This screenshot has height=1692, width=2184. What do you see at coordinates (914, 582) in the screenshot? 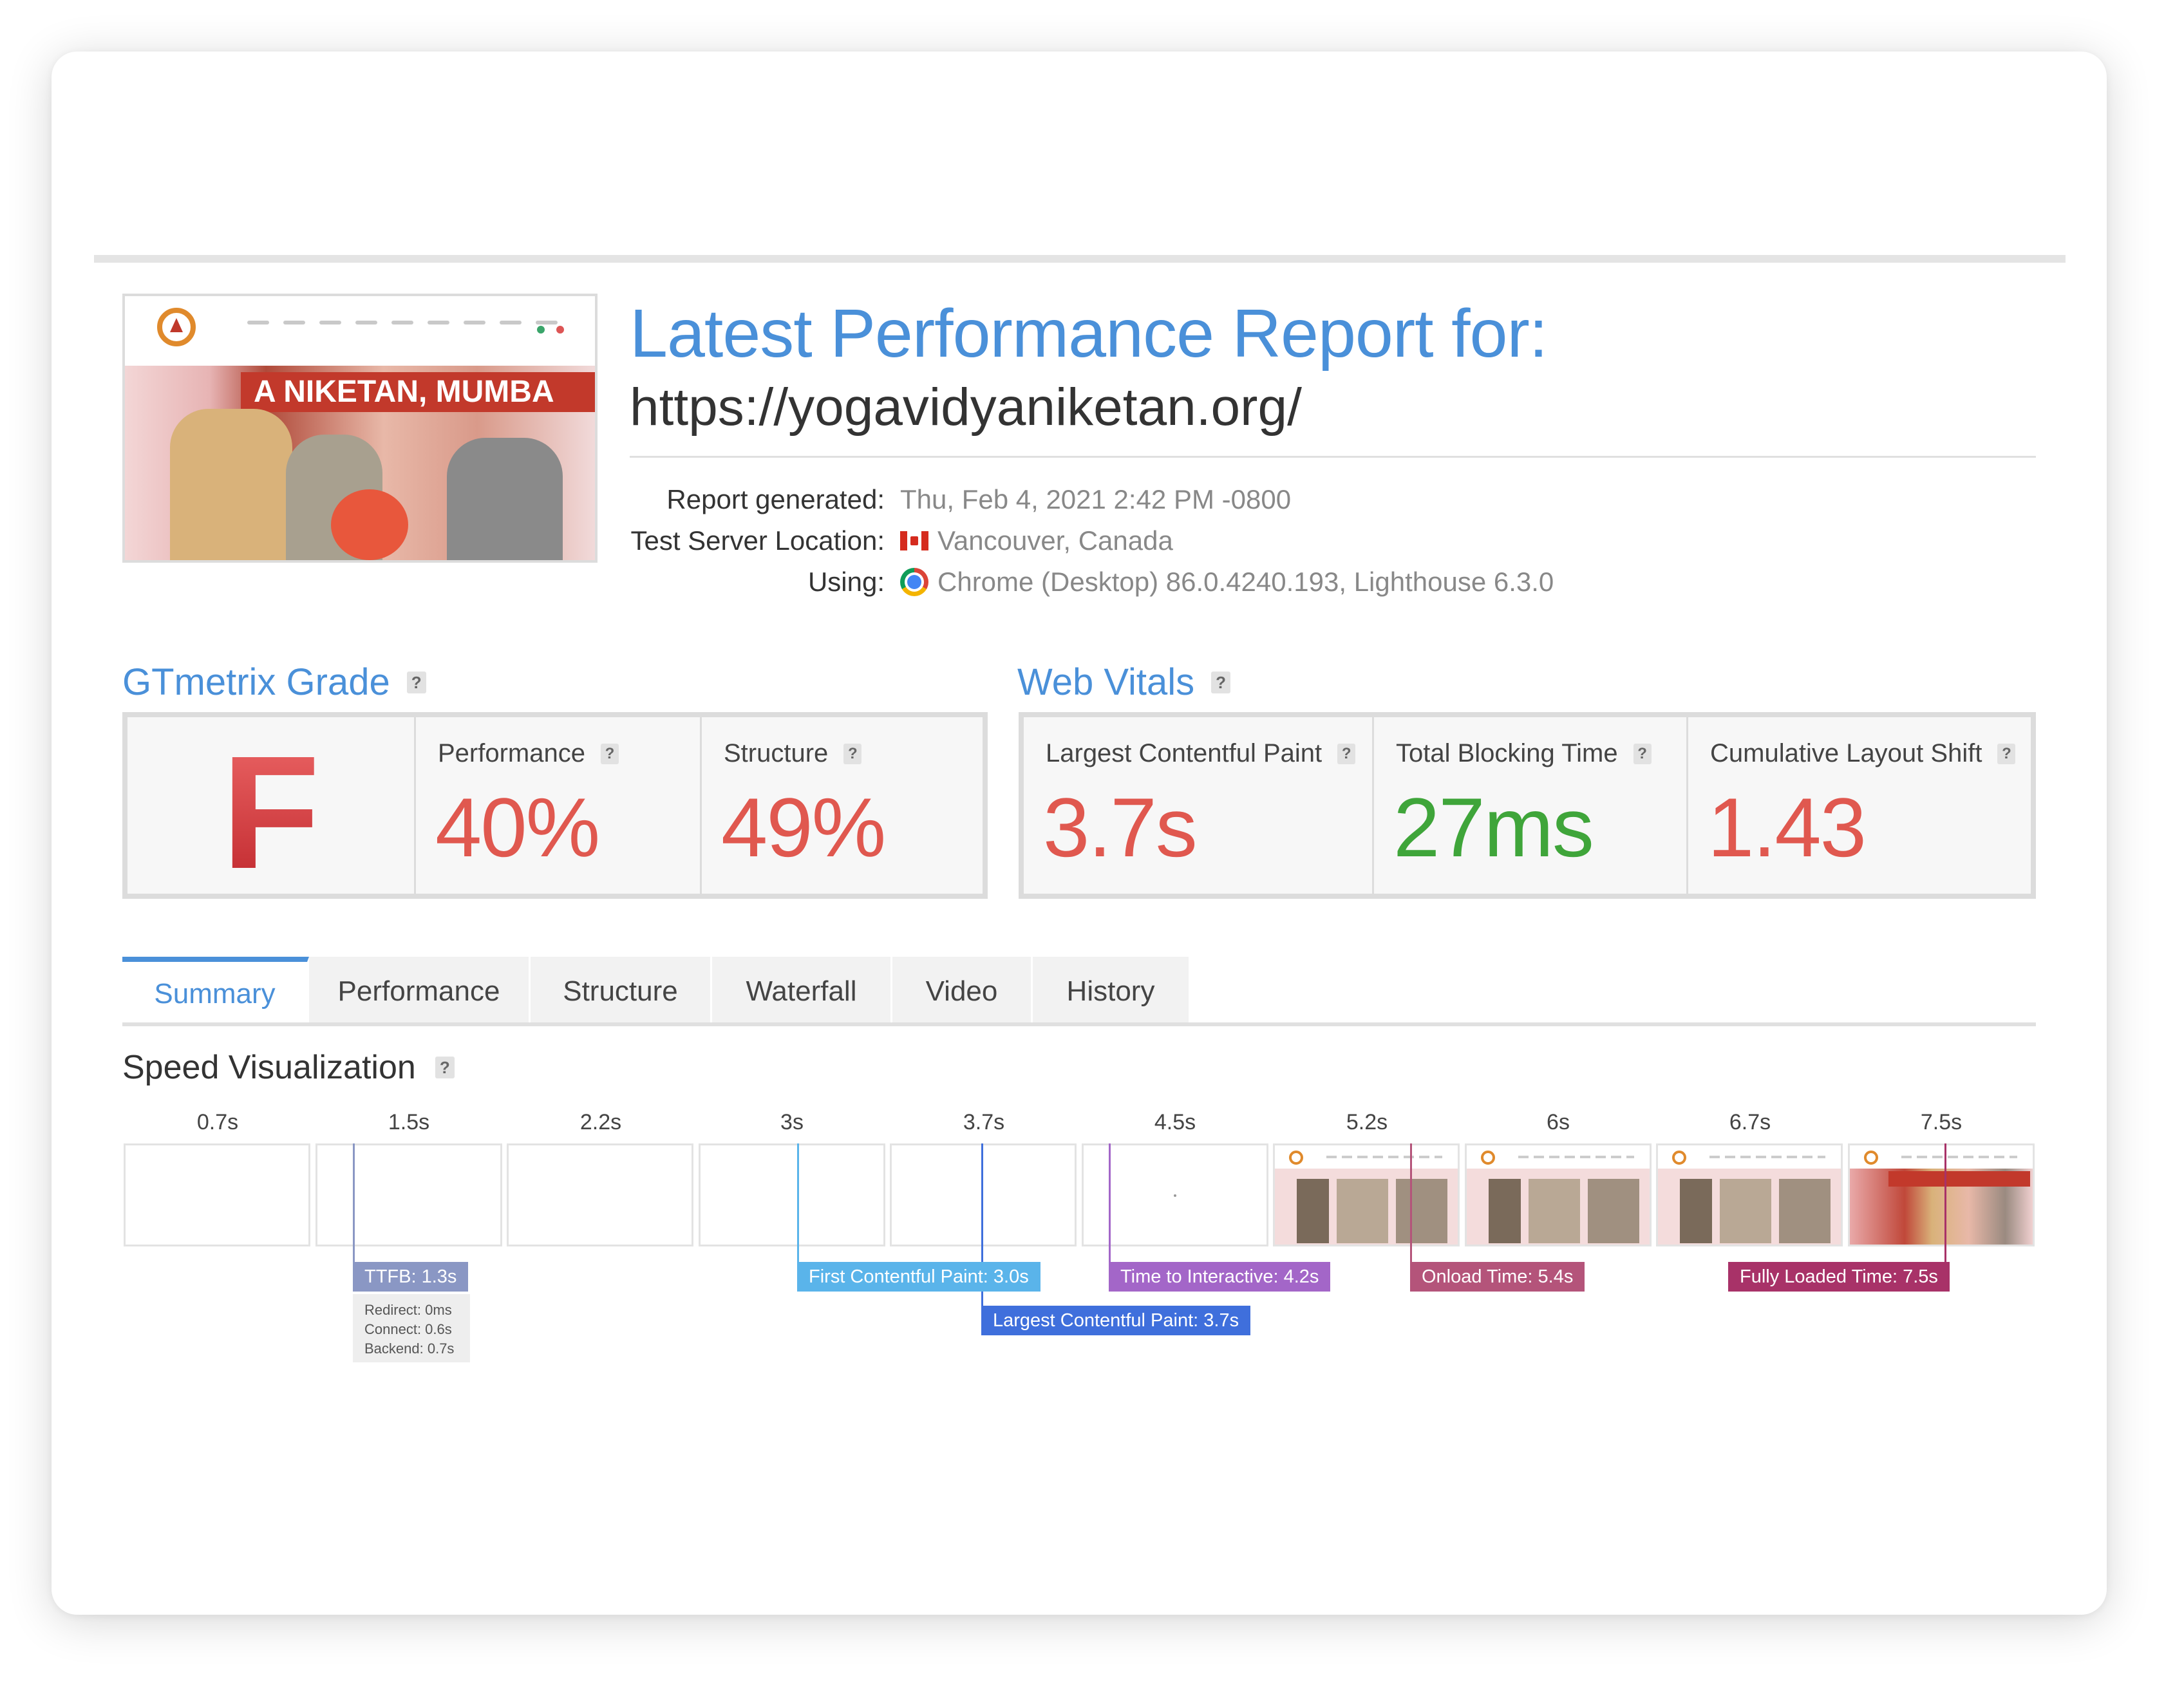
I see `chrome-icon` at bounding box center [914, 582].